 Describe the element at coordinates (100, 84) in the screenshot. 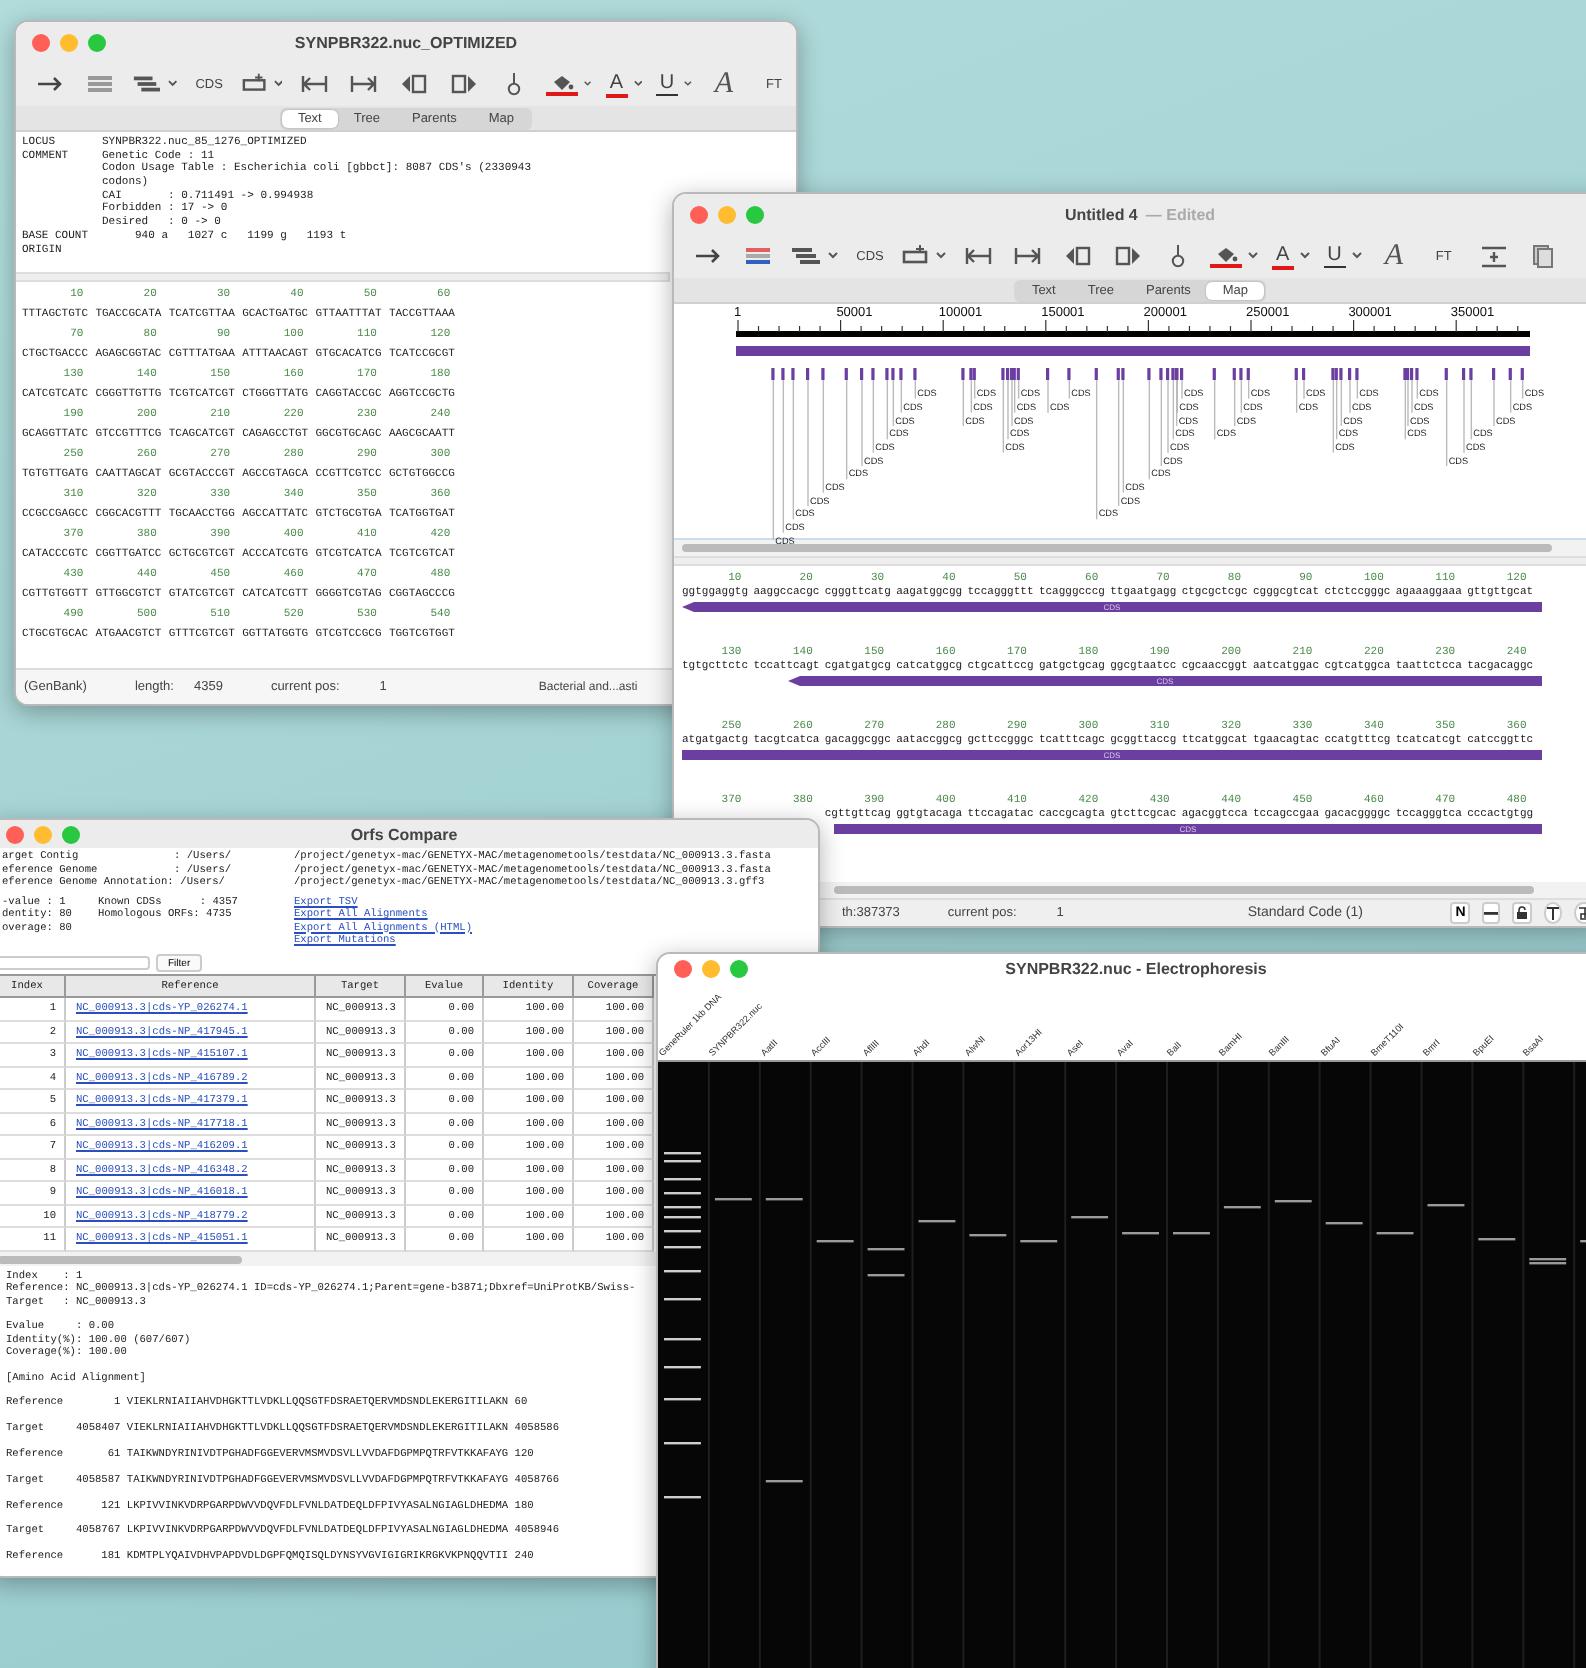

I see `lines-icon` at that location.